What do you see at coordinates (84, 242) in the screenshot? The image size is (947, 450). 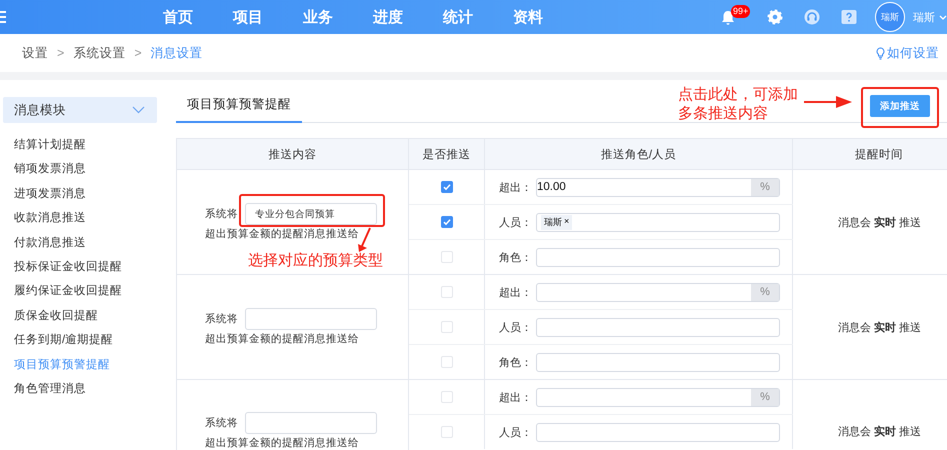 I see `sidebar-item: 付款消息推送` at bounding box center [84, 242].